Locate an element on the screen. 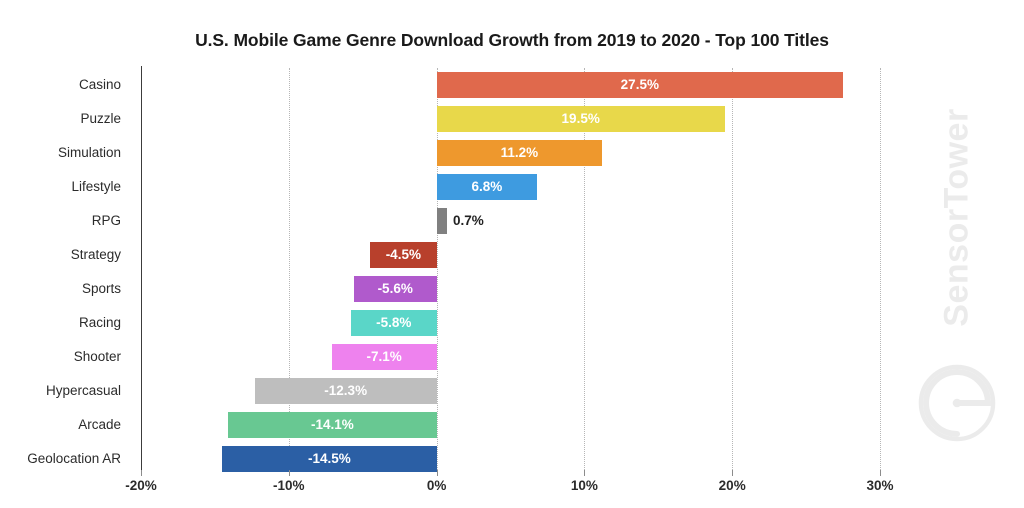 The height and width of the screenshot is (508, 1024). bar-row: -14.1% is located at coordinates (510, 425).